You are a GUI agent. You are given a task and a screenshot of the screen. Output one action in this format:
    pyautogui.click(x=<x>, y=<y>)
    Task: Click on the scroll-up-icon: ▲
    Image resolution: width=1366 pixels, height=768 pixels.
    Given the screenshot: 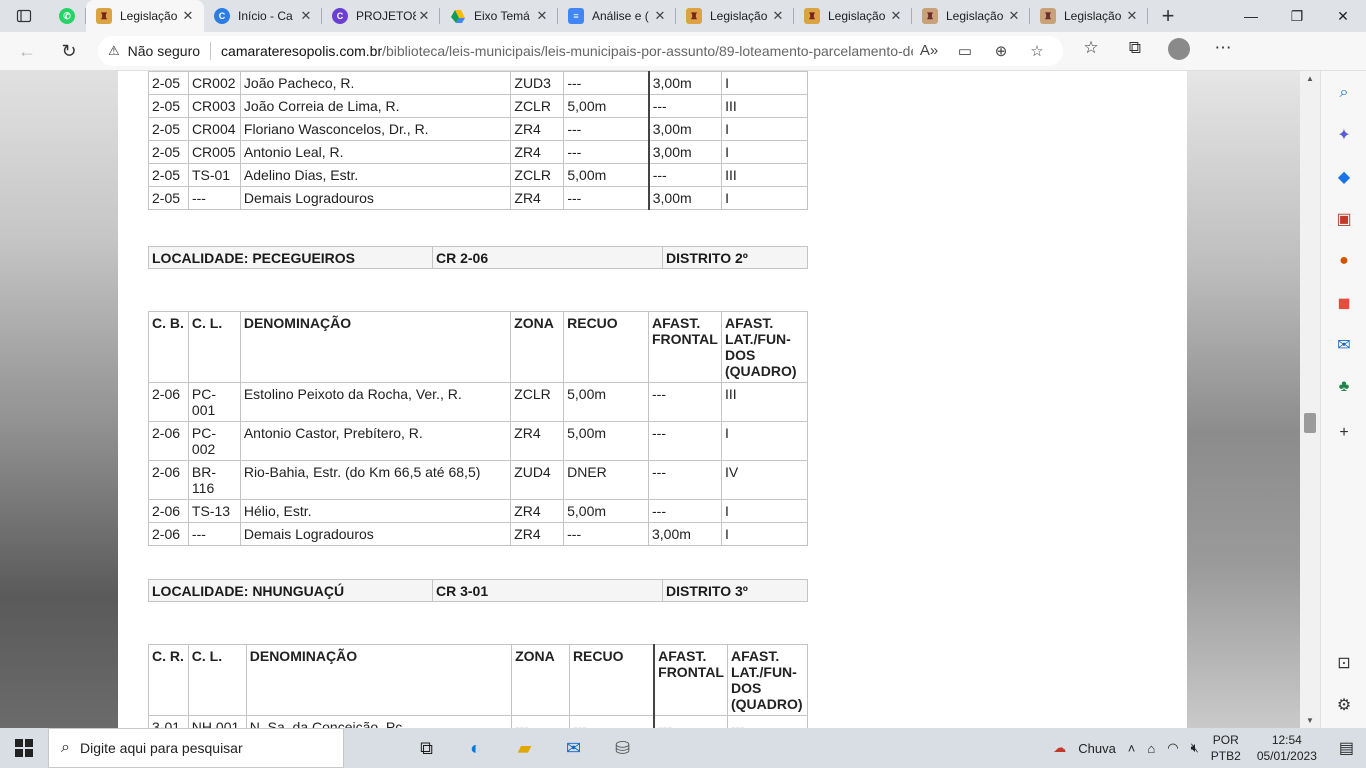 What is the action you would take?
    pyautogui.click(x=1310, y=78)
    